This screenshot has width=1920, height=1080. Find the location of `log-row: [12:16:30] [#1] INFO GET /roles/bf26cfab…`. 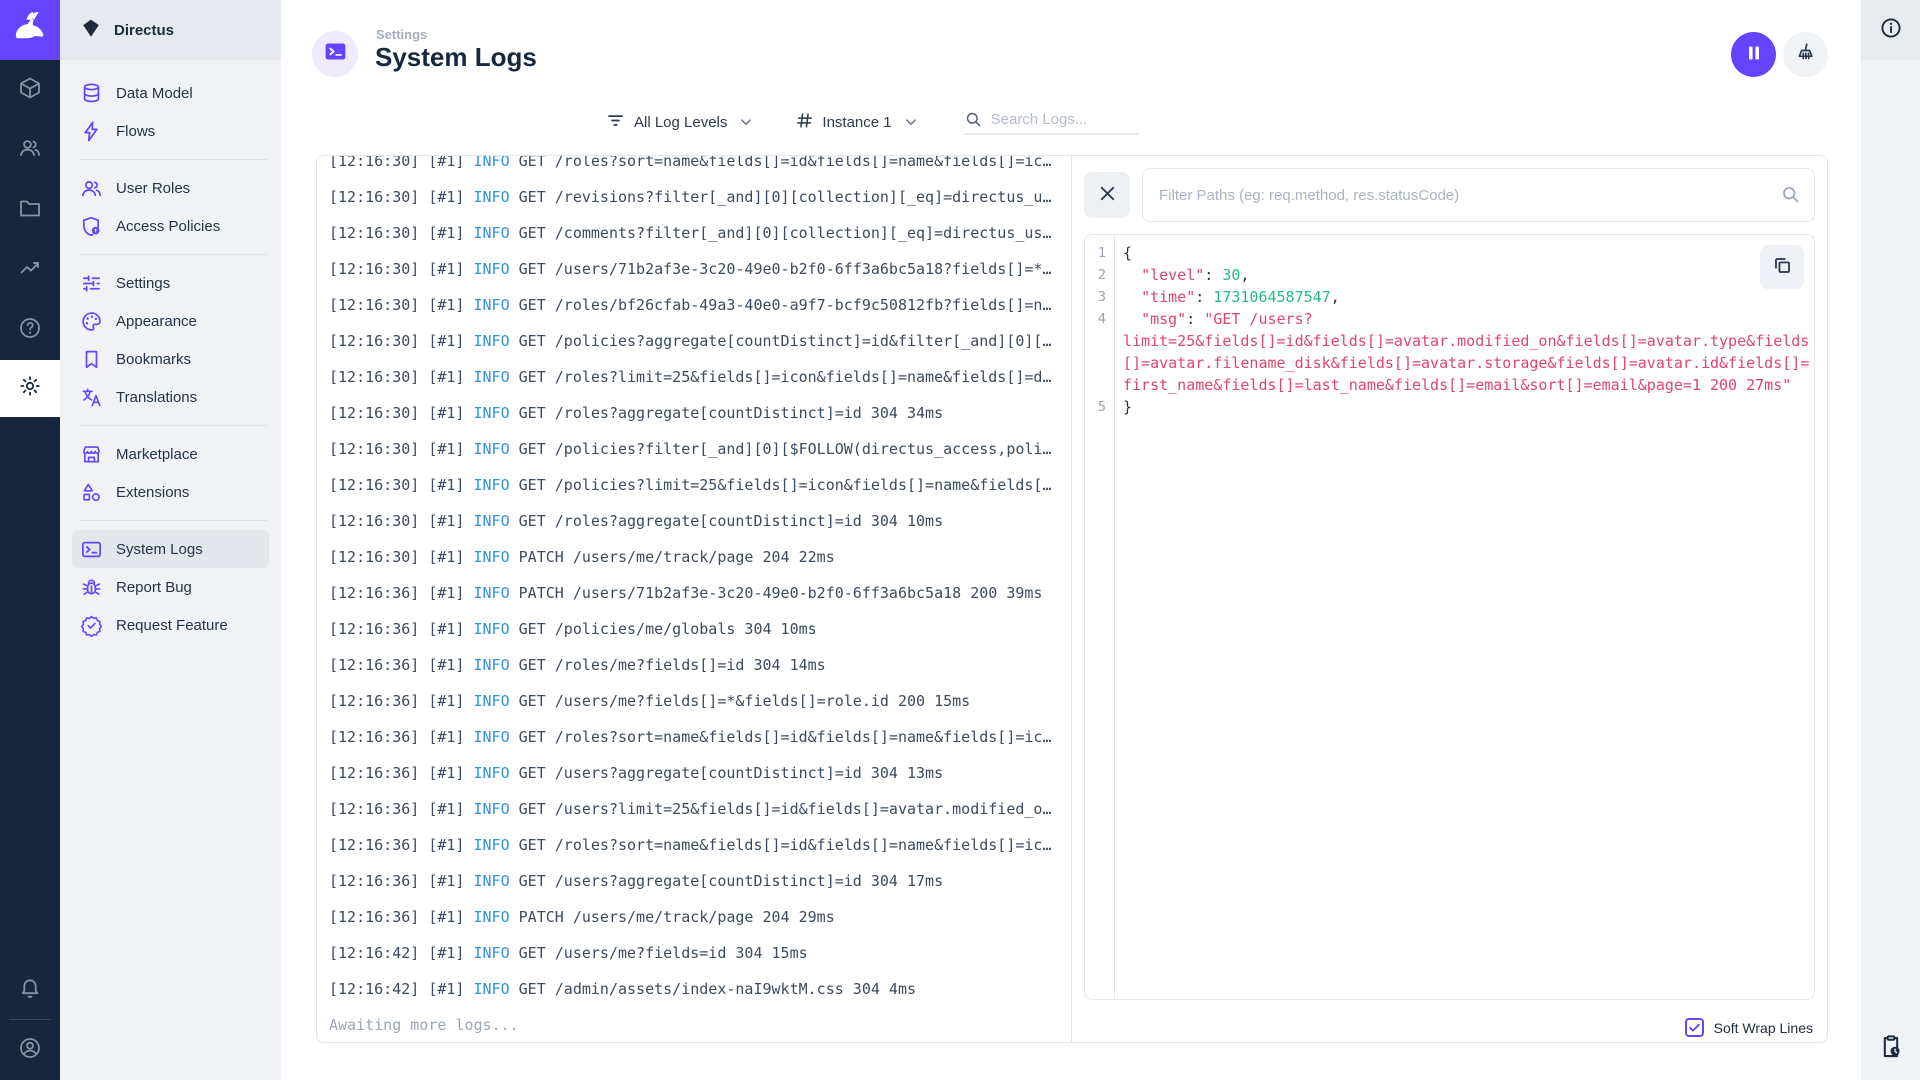

log-row: [12:16:30] [#1] INFO GET /roles/bf26cfab… is located at coordinates (700, 305).